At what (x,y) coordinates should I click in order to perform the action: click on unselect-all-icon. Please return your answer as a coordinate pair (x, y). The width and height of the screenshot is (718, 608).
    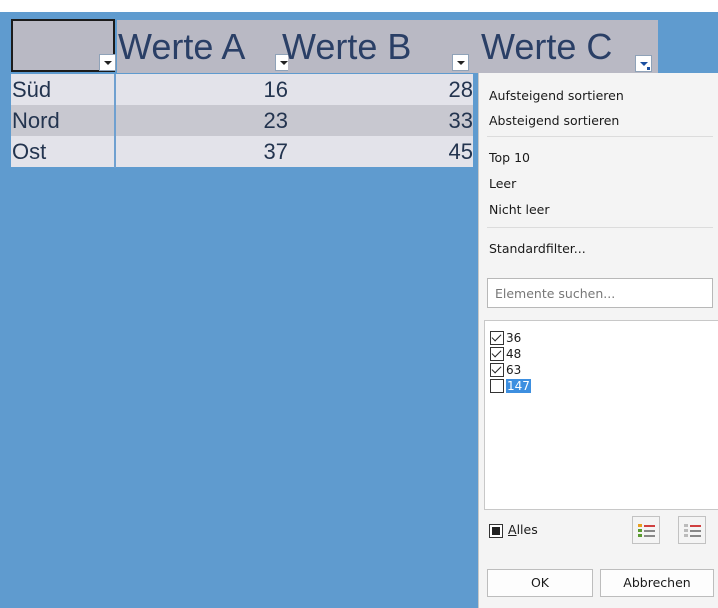
    Looking at the image, I should click on (692, 530).